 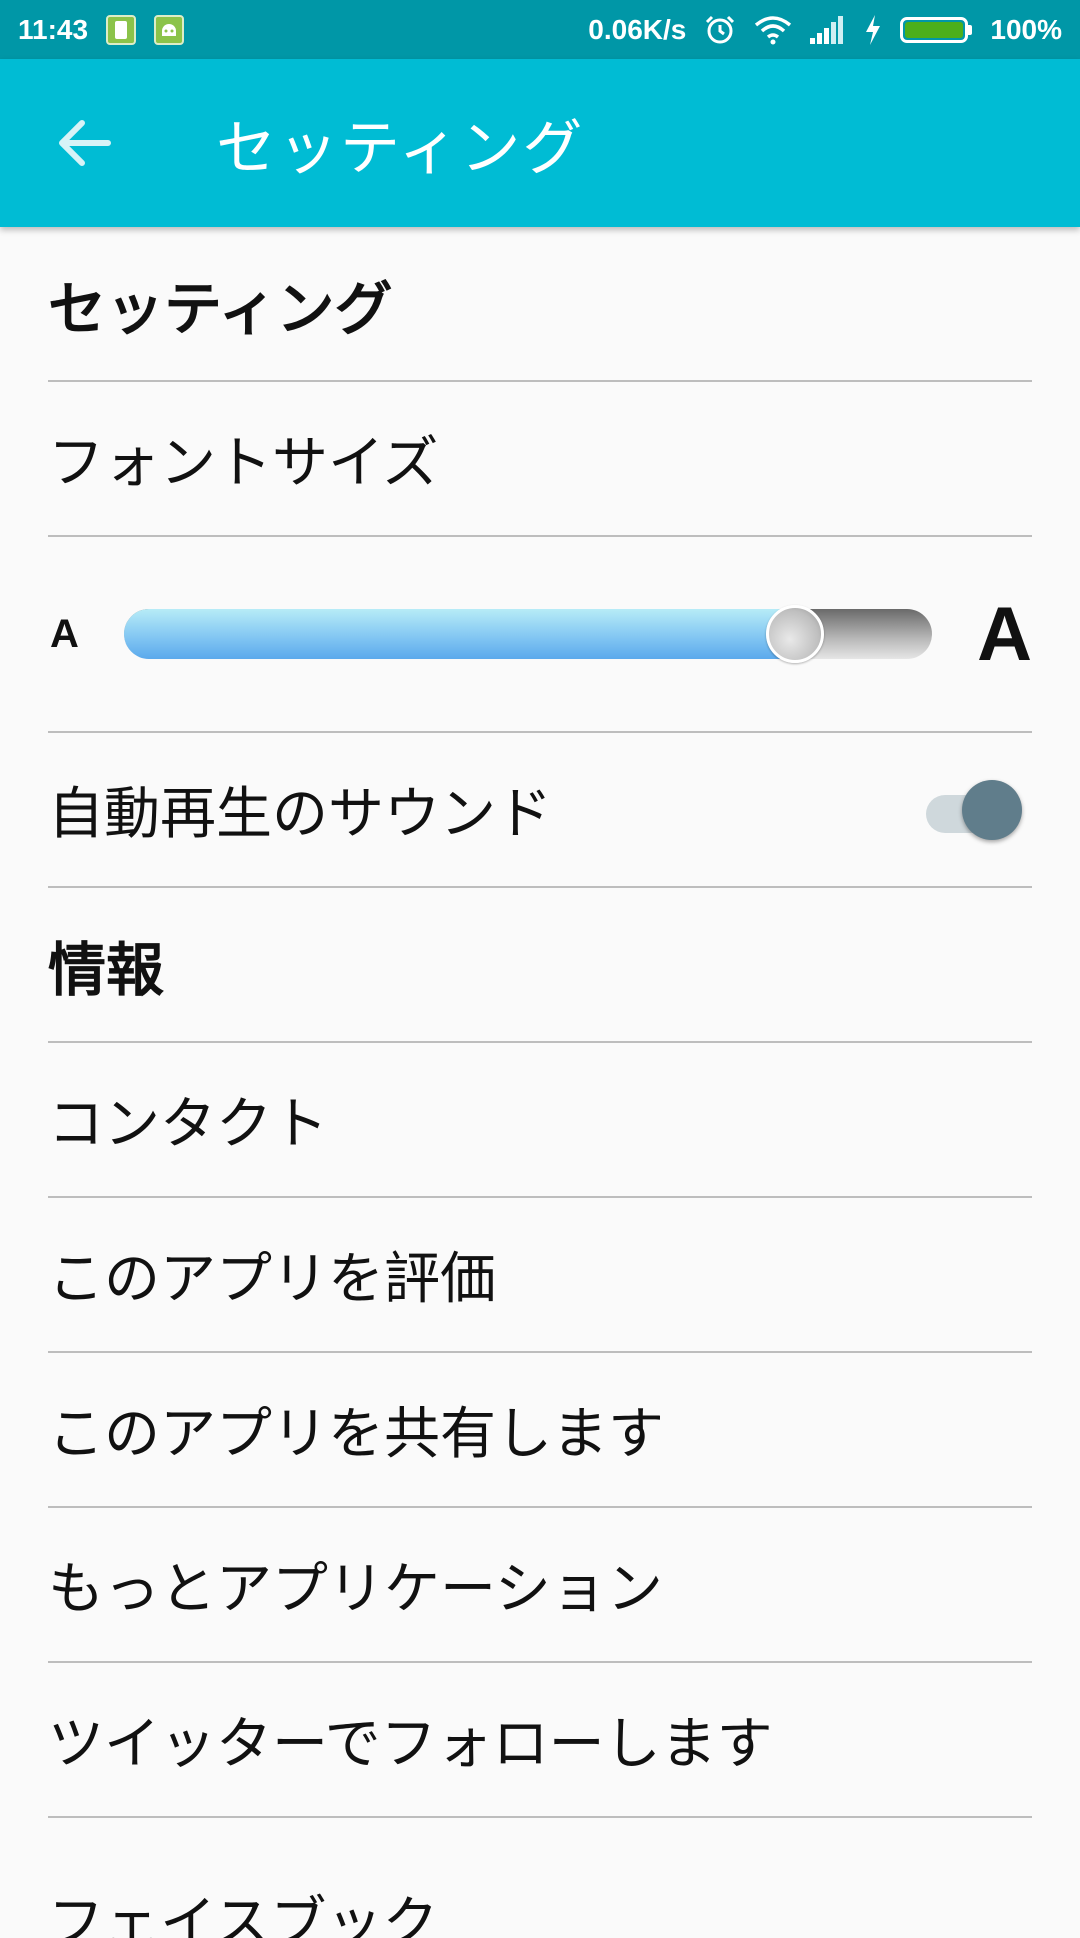 I want to click on share-app-label: このアプリを共有します, so click(x=356, y=1434).